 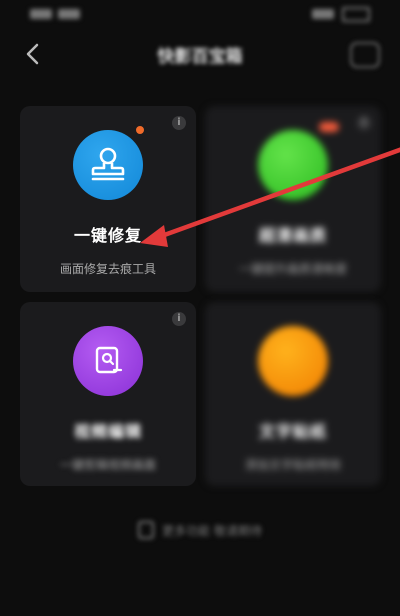 What do you see at coordinates (365, 55) in the screenshot?
I see `help-icon` at bounding box center [365, 55].